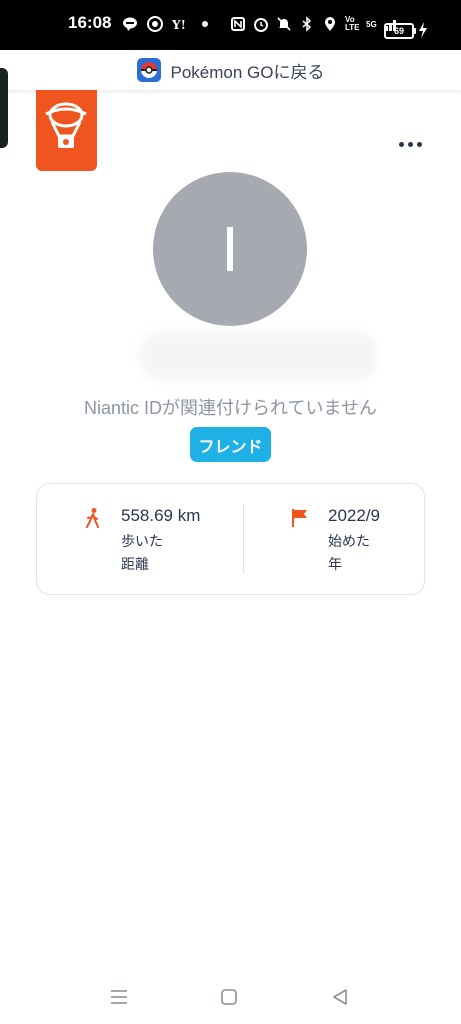 The image size is (461, 1024). Describe the element at coordinates (66, 125) in the screenshot. I see `campfire-balloon-icon` at that location.